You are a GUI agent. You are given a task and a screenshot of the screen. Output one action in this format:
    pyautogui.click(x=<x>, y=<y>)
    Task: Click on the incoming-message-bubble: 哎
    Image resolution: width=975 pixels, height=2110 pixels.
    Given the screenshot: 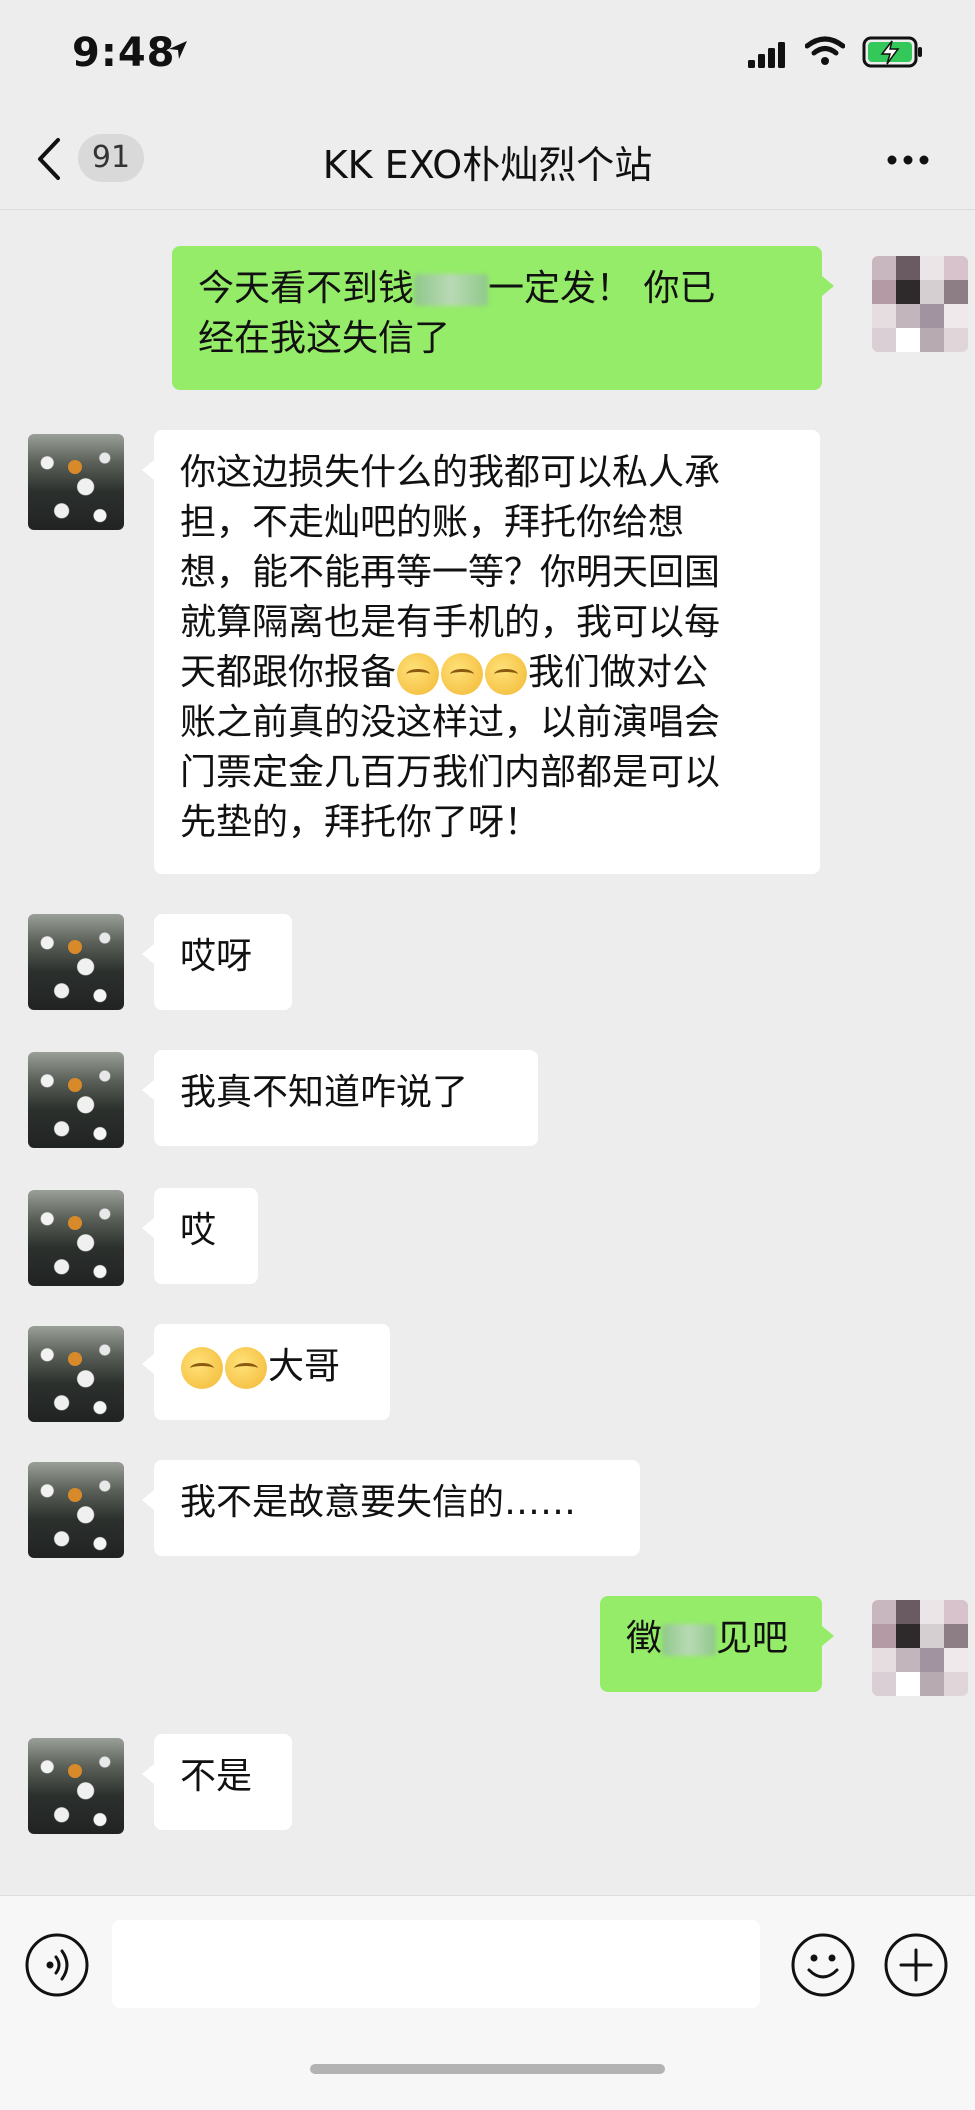 What is the action you would take?
    pyautogui.click(x=200, y=1236)
    